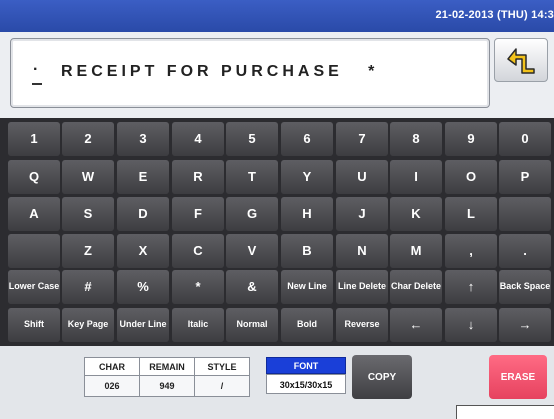  I want to click on title-bar: 21-02-2013 (THU) 14:3, so click(277, 16).